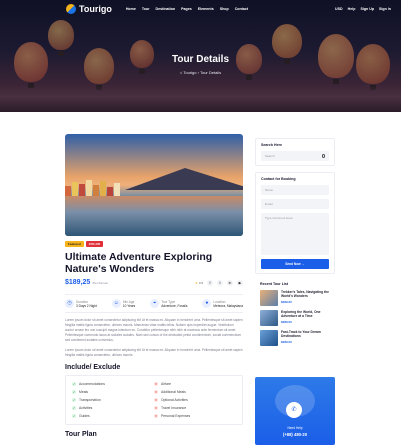 The height and width of the screenshot is (445, 401). Describe the element at coordinates (220, 282) in the screenshot. I see `twitter-icon: t` at that location.